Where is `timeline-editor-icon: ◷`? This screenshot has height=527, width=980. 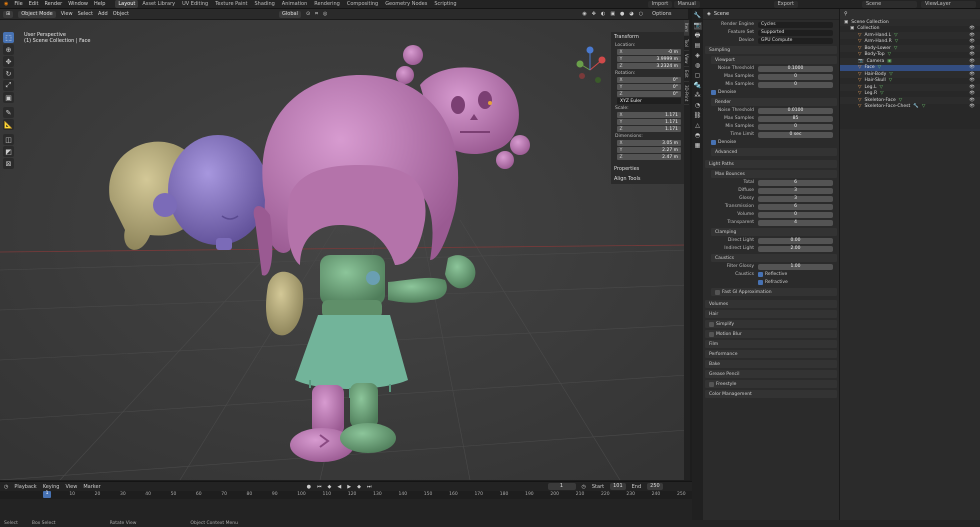
timeline-editor-icon: ◷ is located at coordinates (6, 487).